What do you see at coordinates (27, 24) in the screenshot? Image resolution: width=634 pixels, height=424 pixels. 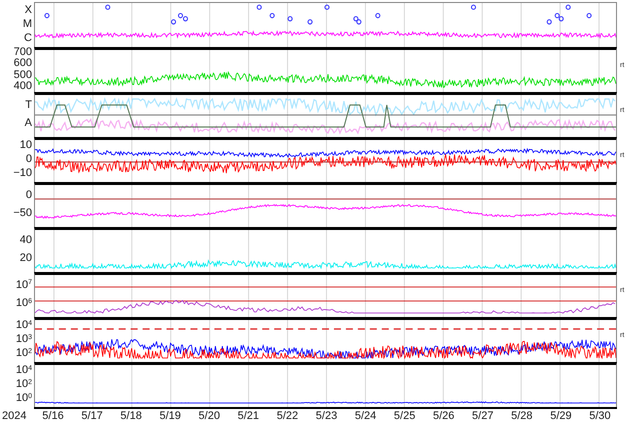 I see `axis-label: M` at bounding box center [27, 24].